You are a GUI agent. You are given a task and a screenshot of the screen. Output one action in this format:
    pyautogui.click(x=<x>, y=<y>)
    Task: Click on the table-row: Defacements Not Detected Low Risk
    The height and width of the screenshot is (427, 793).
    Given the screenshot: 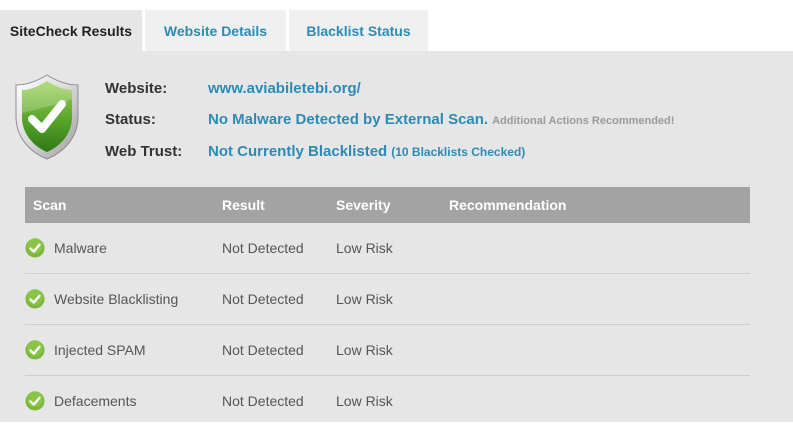 What is the action you would take?
    pyautogui.click(x=387, y=401)
    